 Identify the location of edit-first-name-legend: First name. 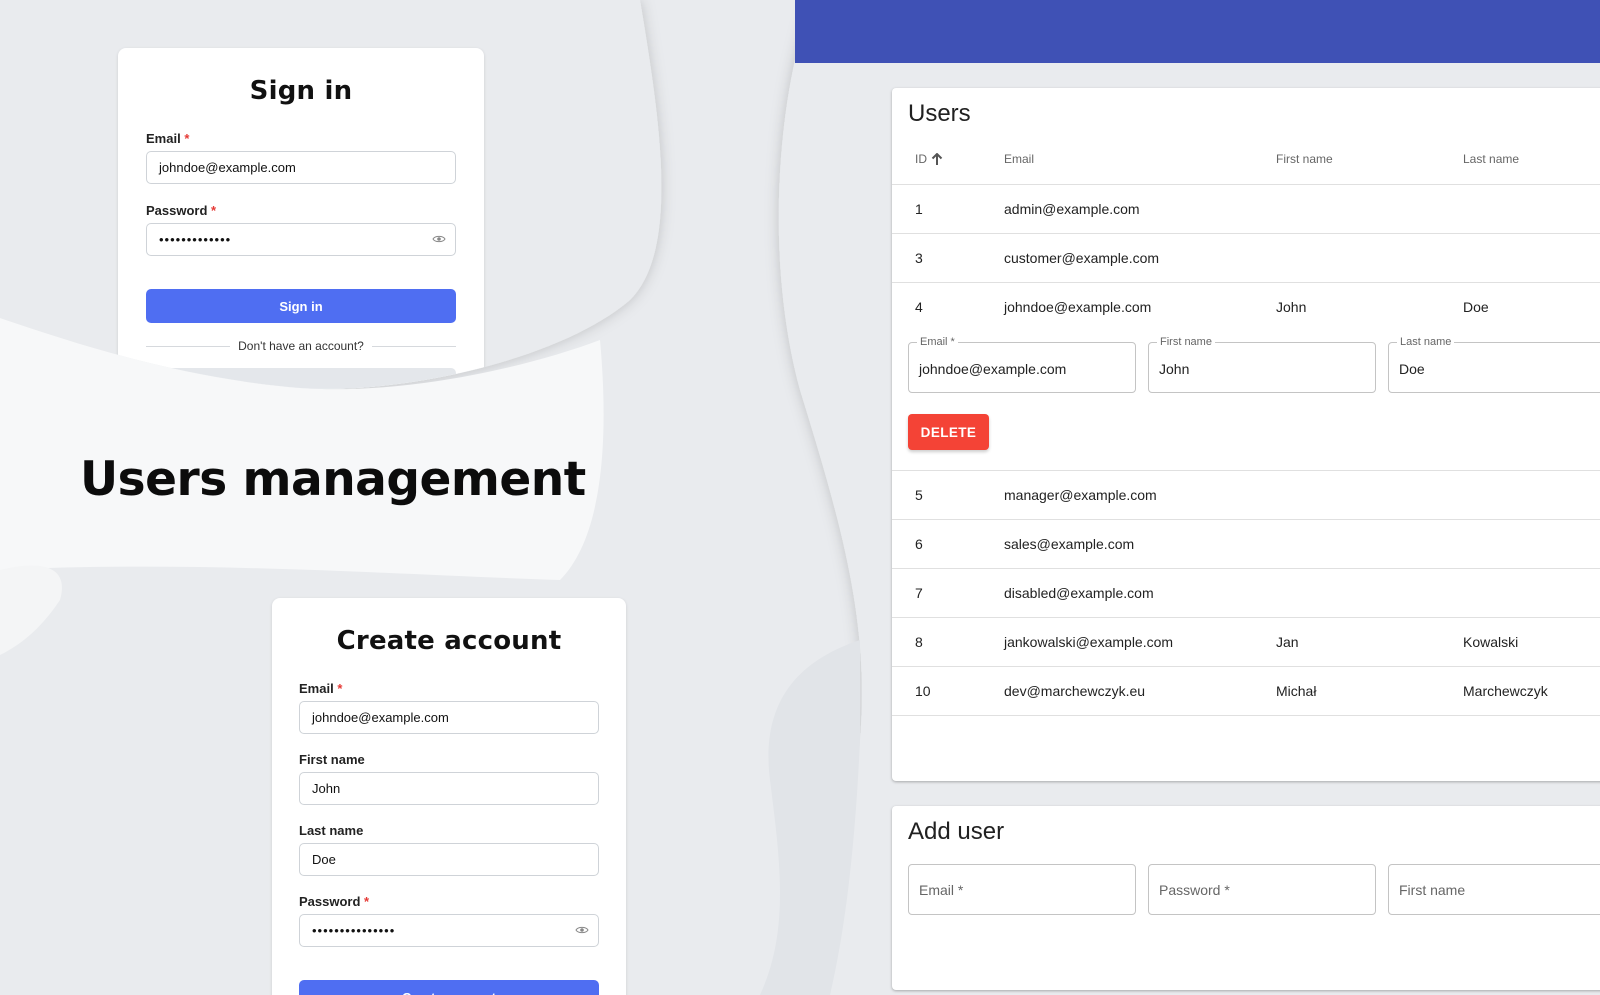
(1186, 342).